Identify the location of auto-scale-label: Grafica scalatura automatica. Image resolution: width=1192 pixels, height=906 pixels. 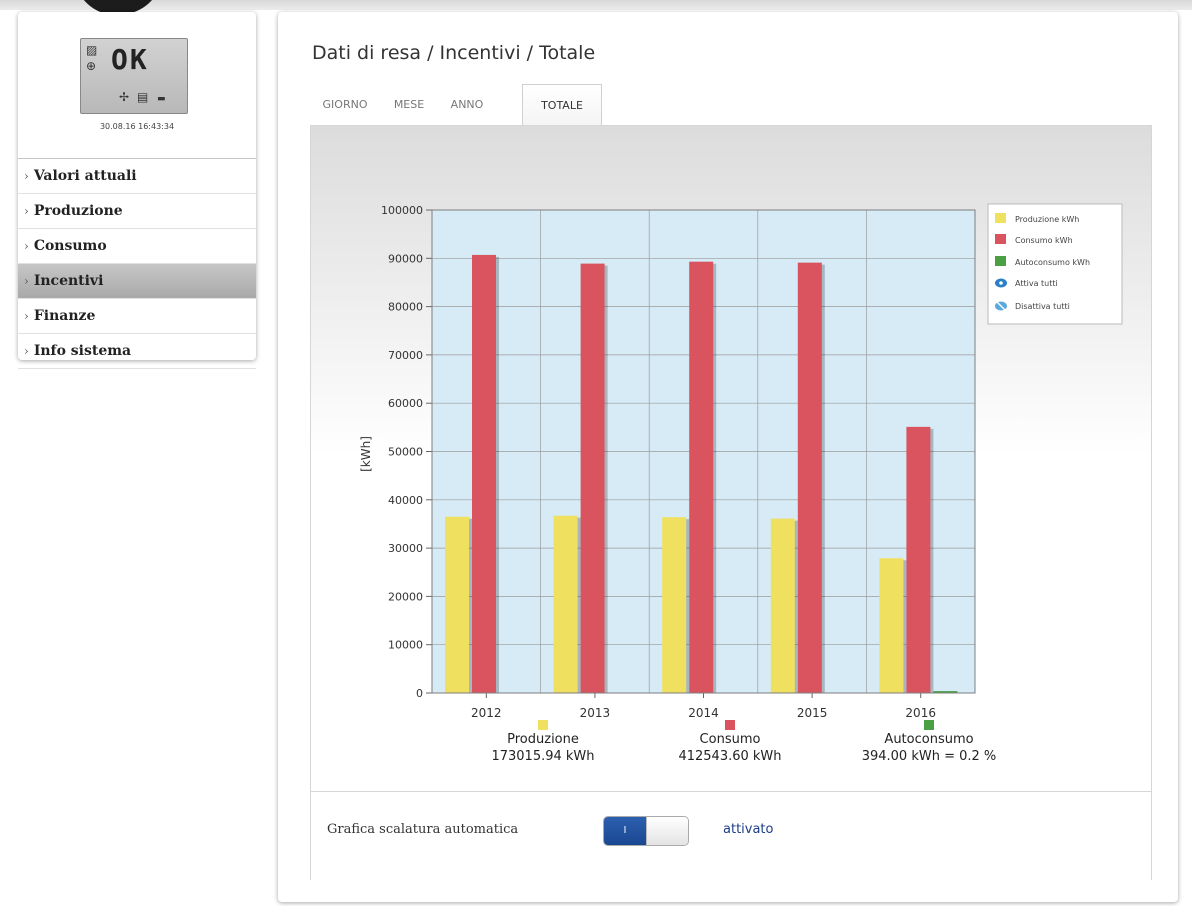
(423, 829).